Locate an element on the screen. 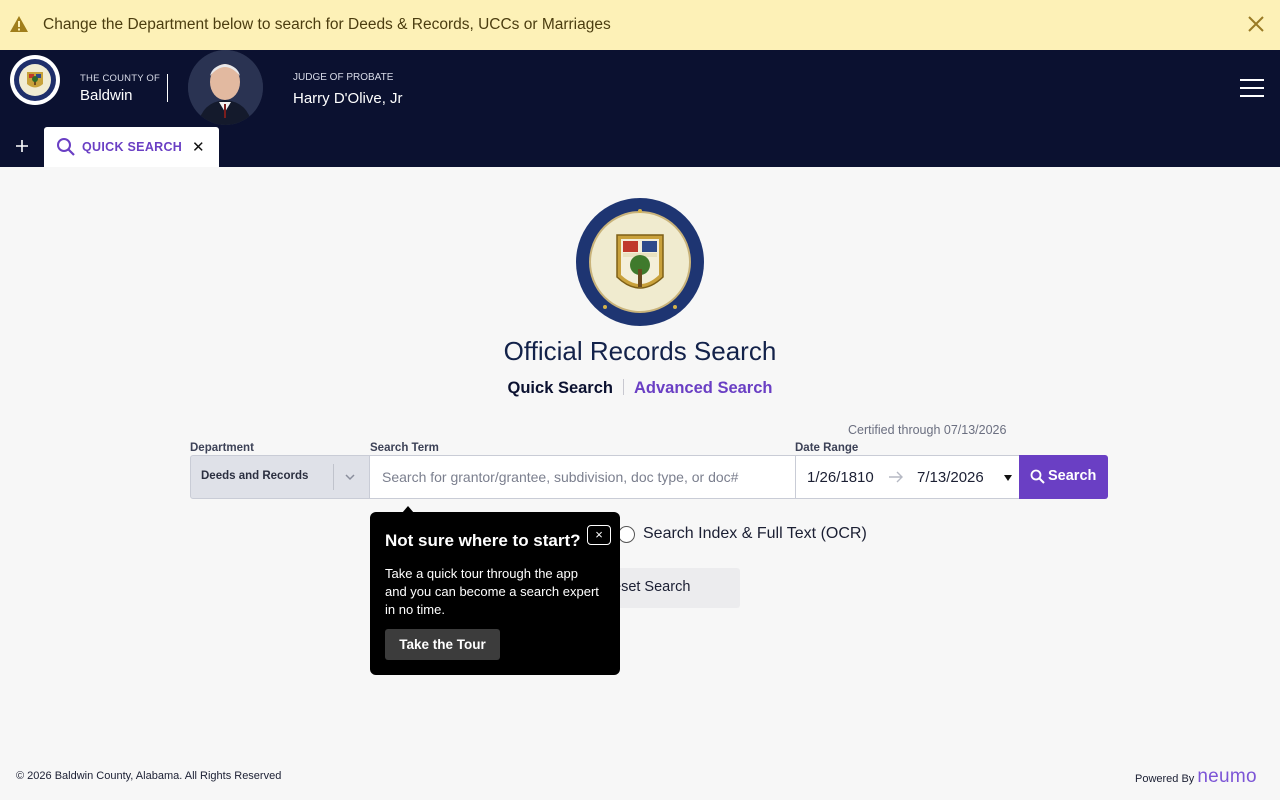 The height and width of the screenshot is (800, 1280). select-divider is located at coordinates (333, 477).